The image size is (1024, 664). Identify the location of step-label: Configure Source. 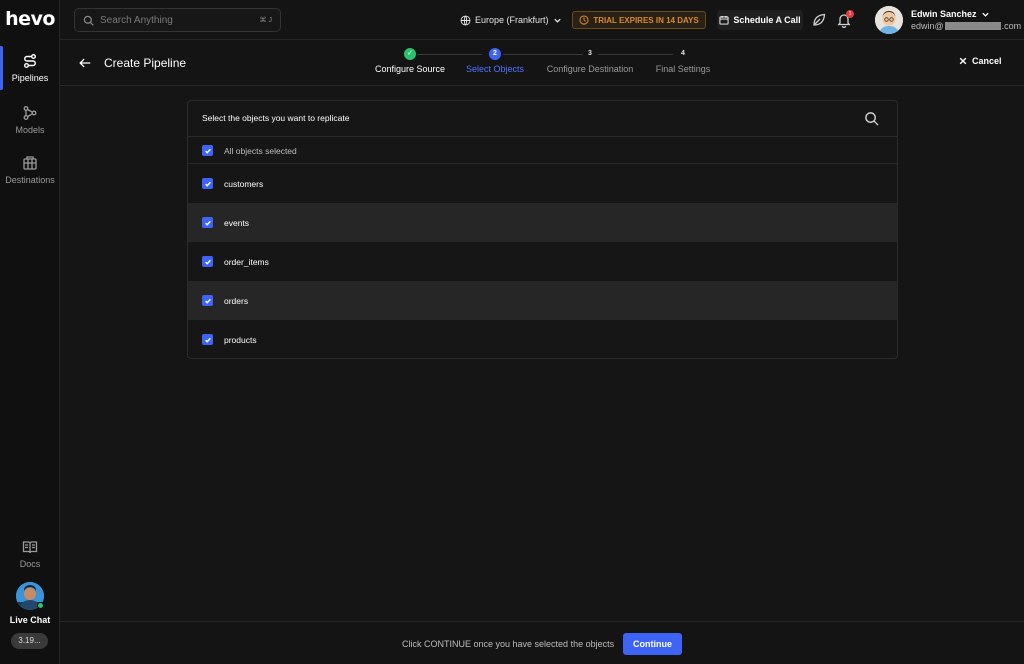
(410, 69).